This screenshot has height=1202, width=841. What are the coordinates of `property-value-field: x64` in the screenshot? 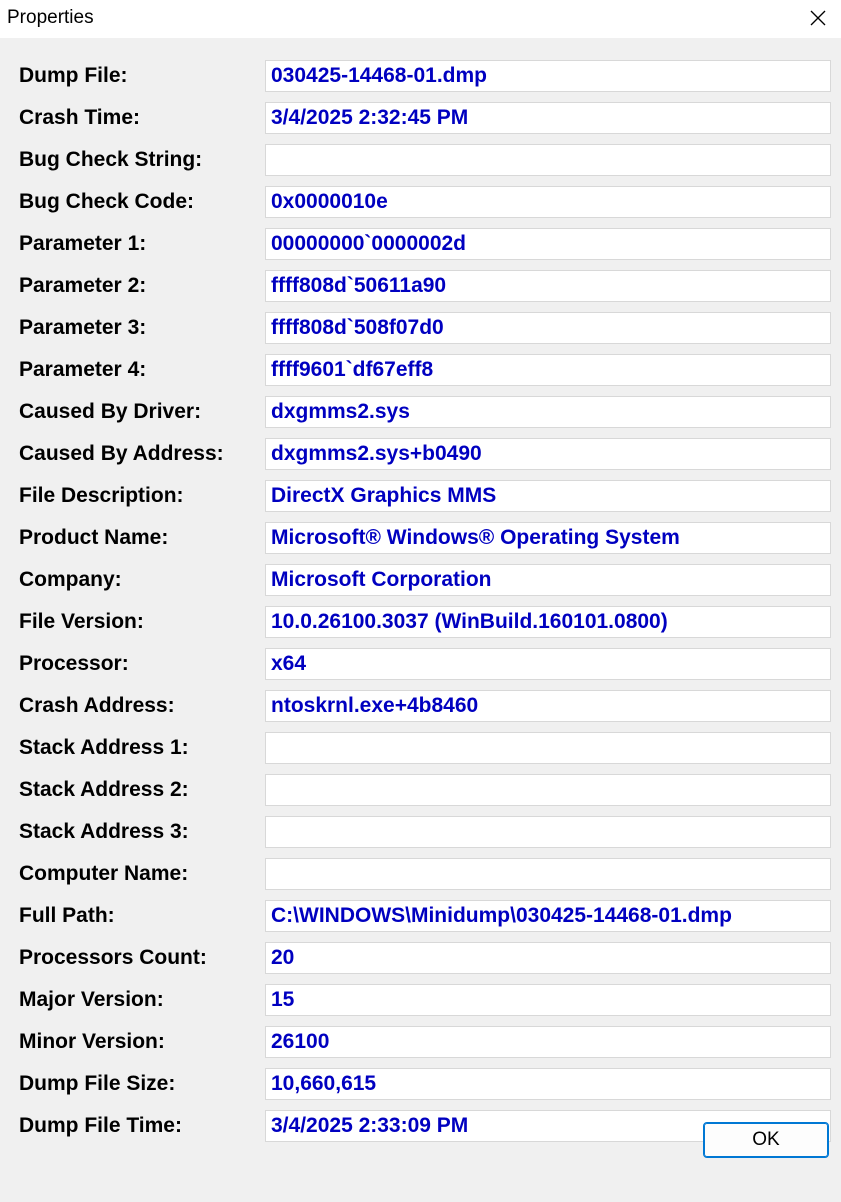 It's located at (548, 664).